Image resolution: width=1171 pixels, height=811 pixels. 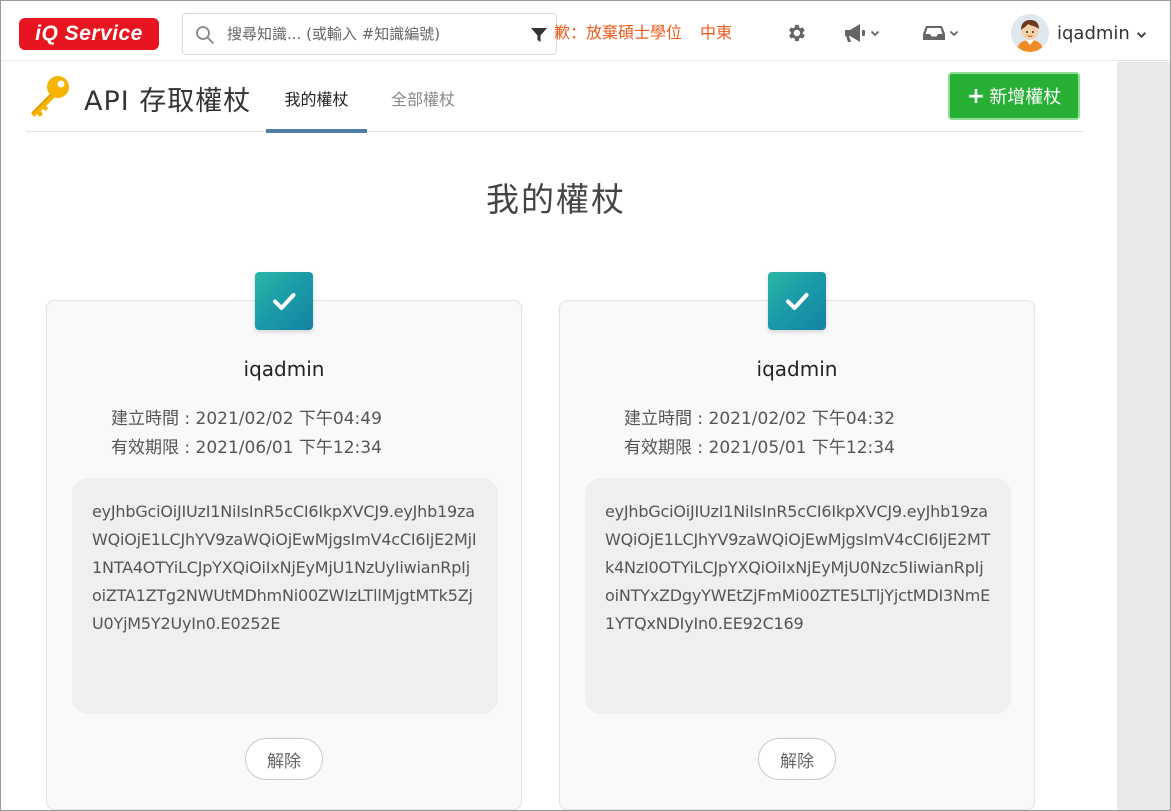 I want to click on tab-all-tokens: 全部權杖, so click(x=423, y=109).